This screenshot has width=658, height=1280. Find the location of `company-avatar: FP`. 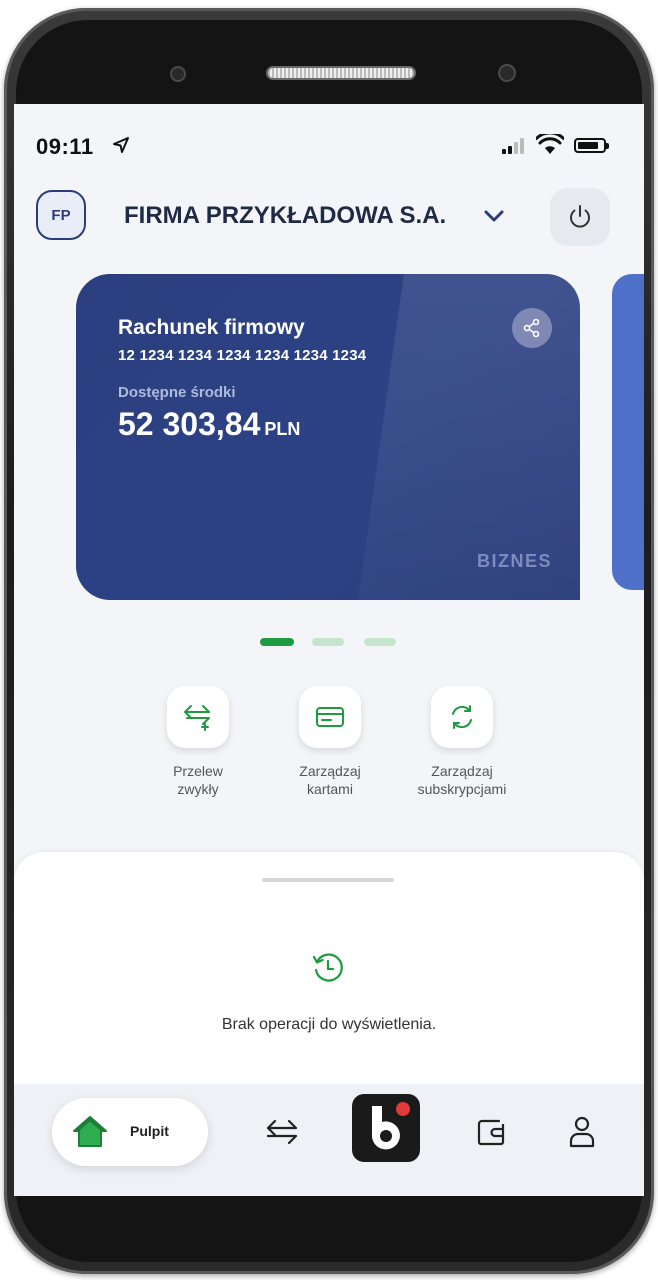

company-avatar: FP is located at coordinates (61, 215).